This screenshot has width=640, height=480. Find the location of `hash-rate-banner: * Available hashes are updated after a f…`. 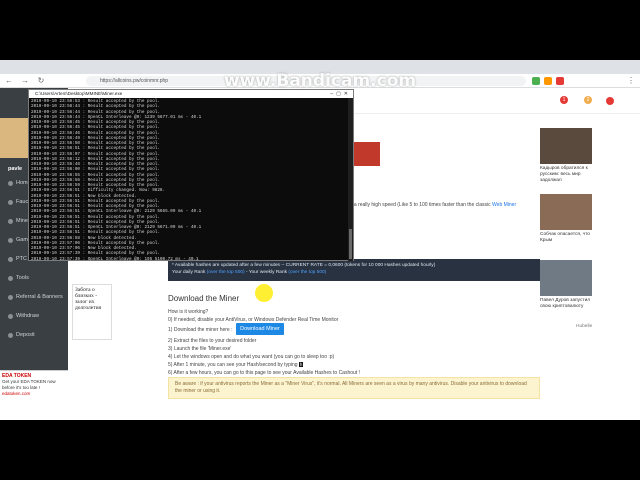

hash-rate-banner: * Available hashes are updated after a f… is located at coordinates (354, 270).